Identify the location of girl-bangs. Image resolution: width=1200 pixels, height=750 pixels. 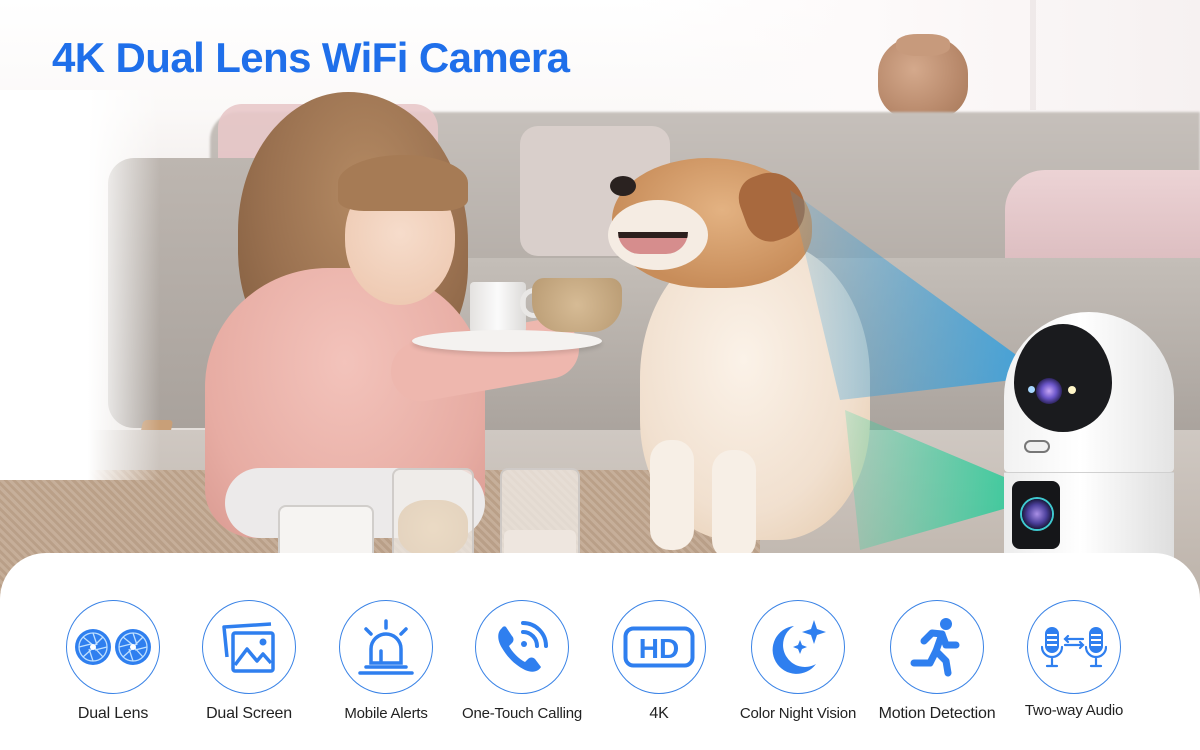
(403, 183).